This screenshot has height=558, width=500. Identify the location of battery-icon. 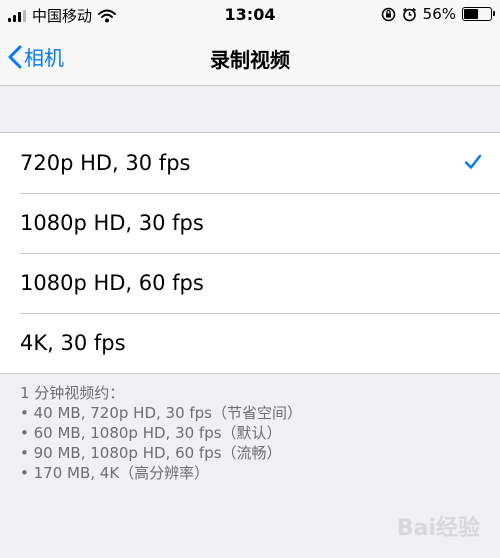
(478, 14).